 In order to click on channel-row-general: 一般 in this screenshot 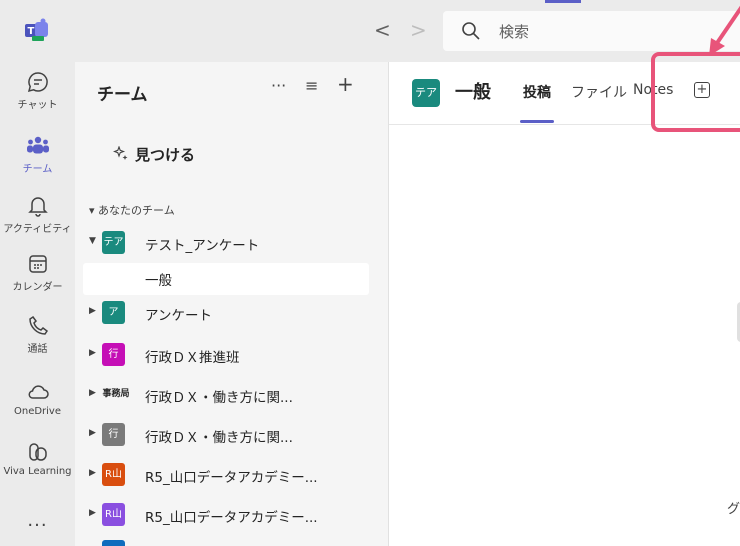, I will do `click(226, 279)`.